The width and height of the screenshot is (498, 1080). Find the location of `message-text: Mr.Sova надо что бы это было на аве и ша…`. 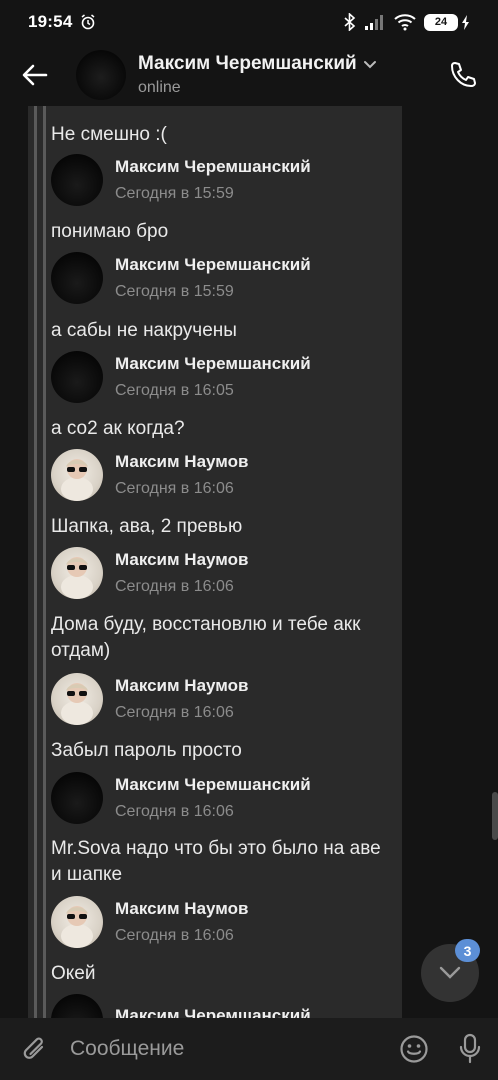

message-text: Mr.Sova надо что бы это было на аве и ша… is located at coordinates (216, 861).